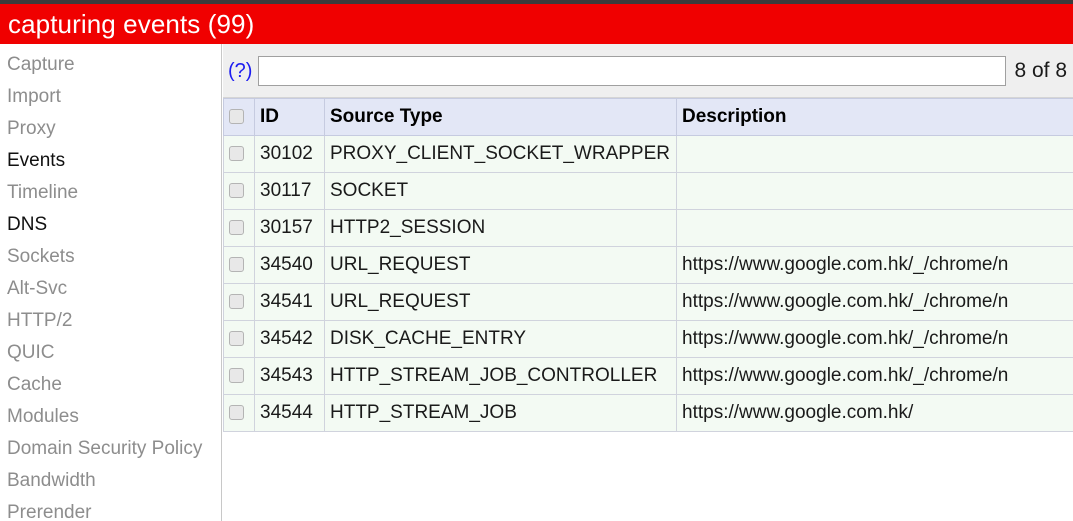 This screenshot has width=1073, height=521. Describe the element at coordinates (110, 289) in the screenshot. I see `sidebar-item-alt-svc: Alt-Svc` at that location.